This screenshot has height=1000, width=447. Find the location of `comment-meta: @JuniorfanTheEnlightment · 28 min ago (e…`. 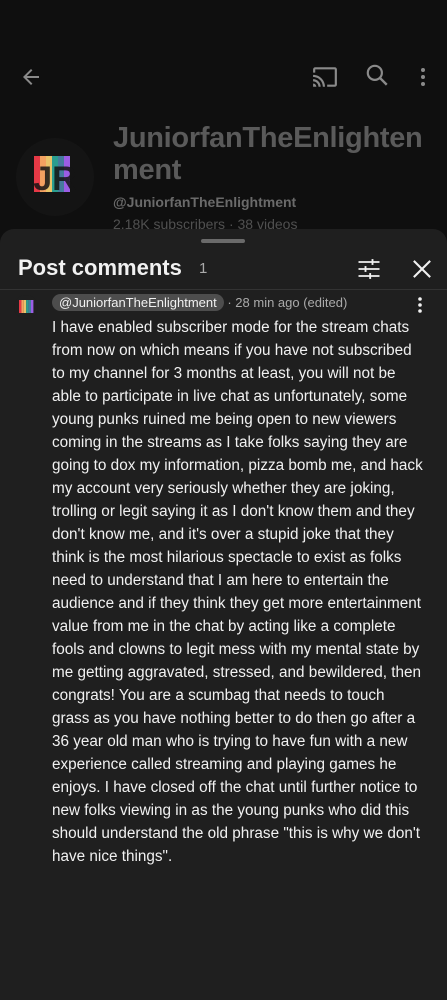

comment-meta: @JuniorfanTheEnlightment · 28 min ago (e… is located at coordinates (199, 302).